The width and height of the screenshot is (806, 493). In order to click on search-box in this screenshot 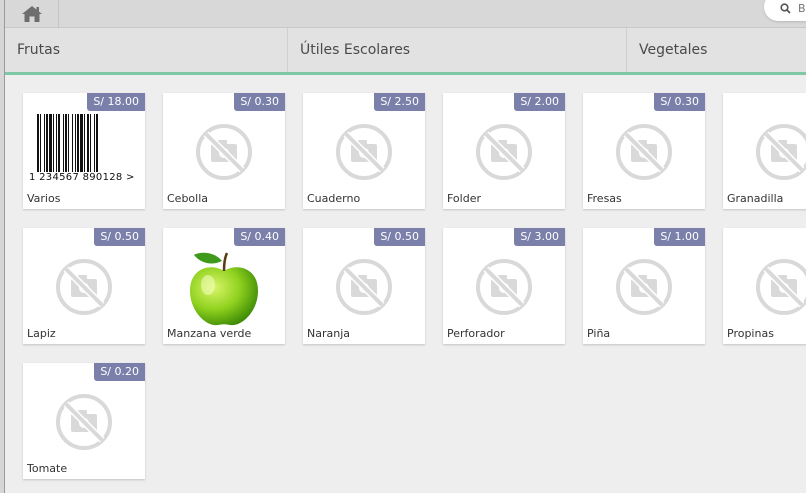, I will do `click(785, 10)`.